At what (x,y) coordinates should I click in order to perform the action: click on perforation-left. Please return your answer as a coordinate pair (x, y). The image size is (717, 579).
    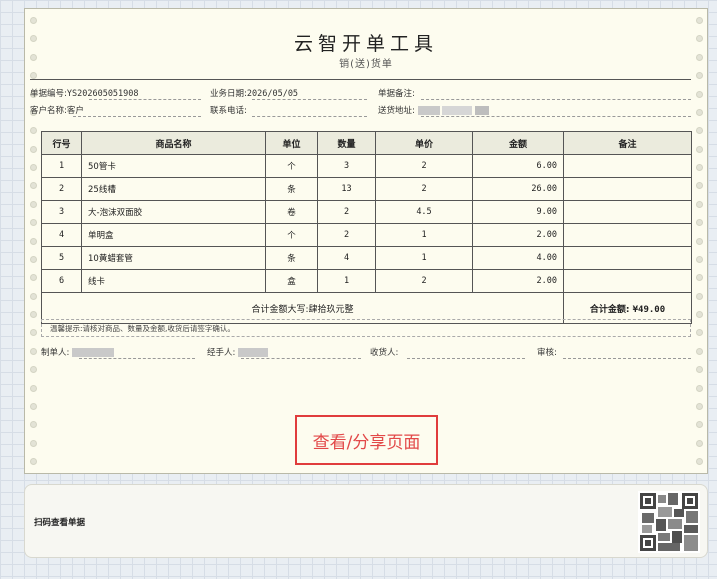
    Looking at the image, I should click on (33, 241).